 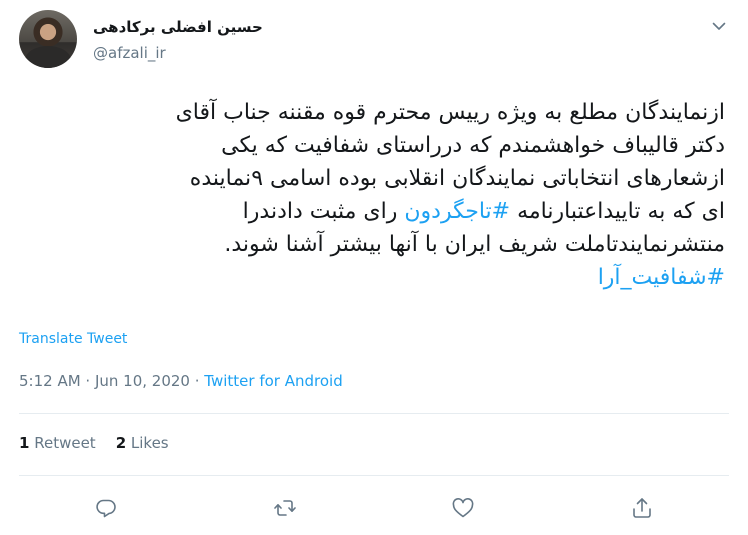 What do you see at coordinates (178, 27) in the screenshot?
I see `author-name: حسین افضلی برکادهی` at bounding box center [178, 27].